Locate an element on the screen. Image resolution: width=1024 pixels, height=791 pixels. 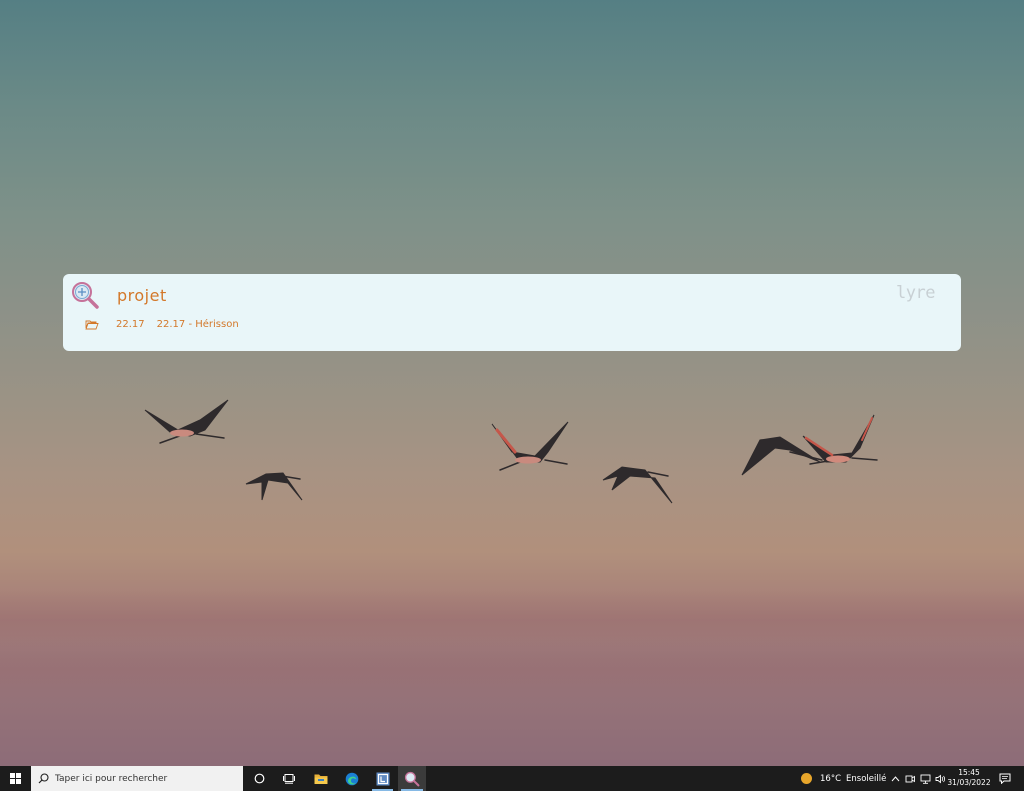
notifications-button is located at coordinates (1005, 778).